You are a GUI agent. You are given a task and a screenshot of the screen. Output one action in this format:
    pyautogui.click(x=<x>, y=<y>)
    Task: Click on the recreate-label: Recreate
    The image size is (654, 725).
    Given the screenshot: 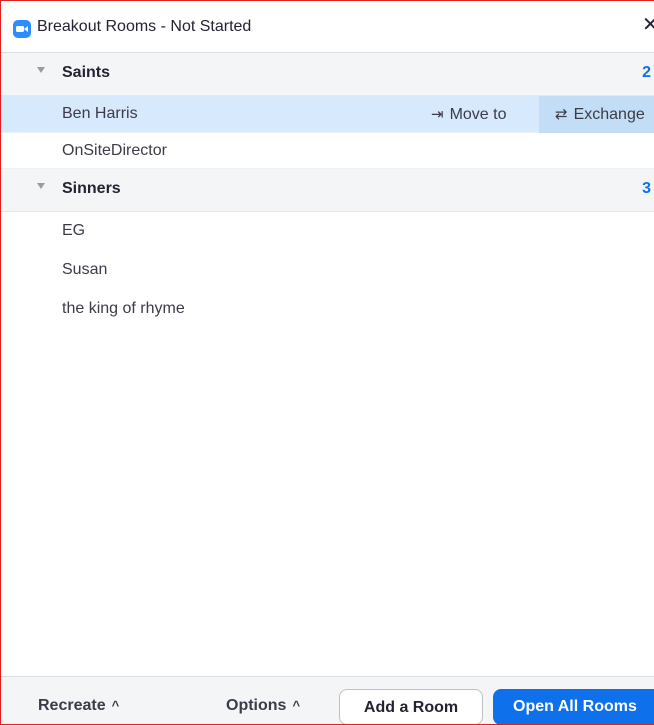 What is the action you would take?
    pyautogui.click(x=72, y=705)
    